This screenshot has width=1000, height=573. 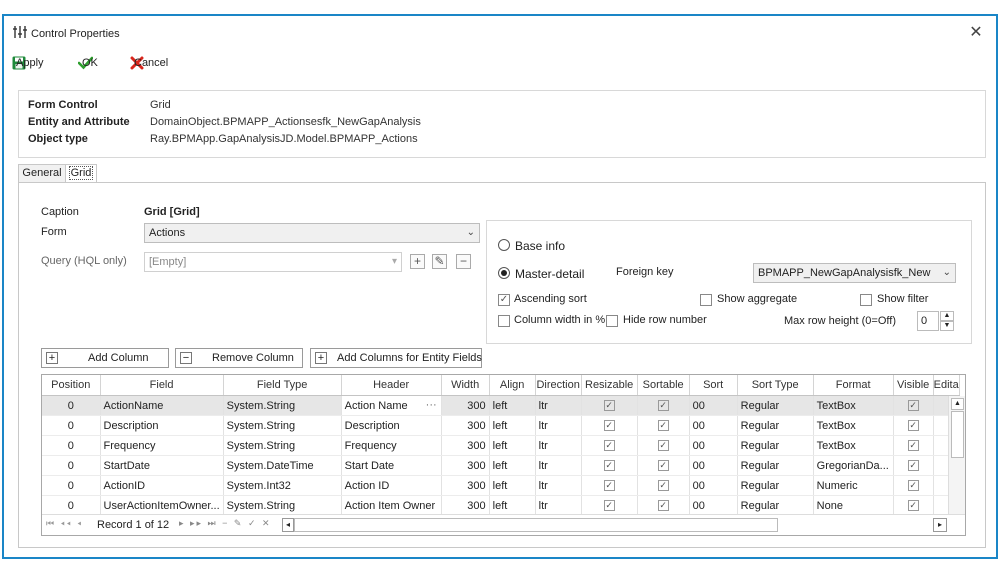 I want to click on apply-button: Apply, so click(x=28, y=63).